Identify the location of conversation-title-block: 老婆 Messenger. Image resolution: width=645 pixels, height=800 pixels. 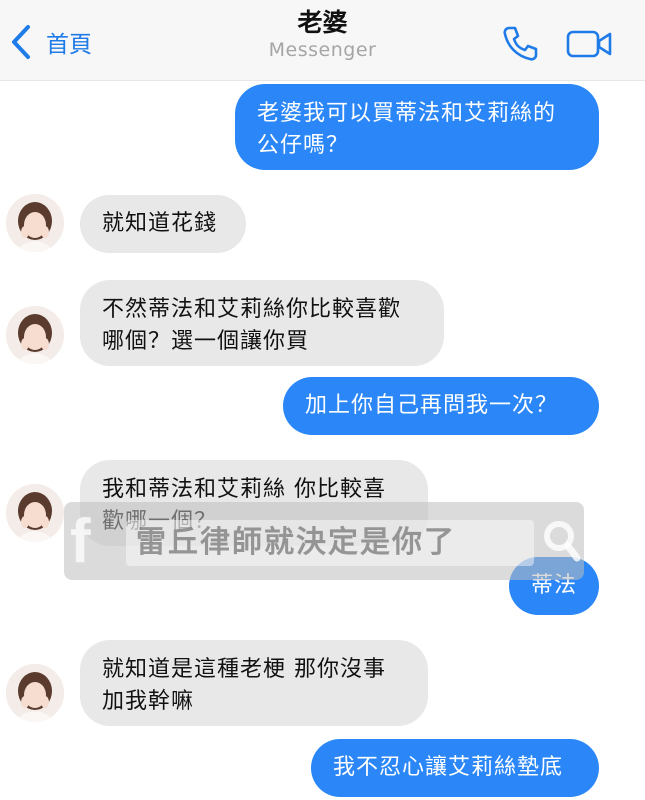
(322, 35).